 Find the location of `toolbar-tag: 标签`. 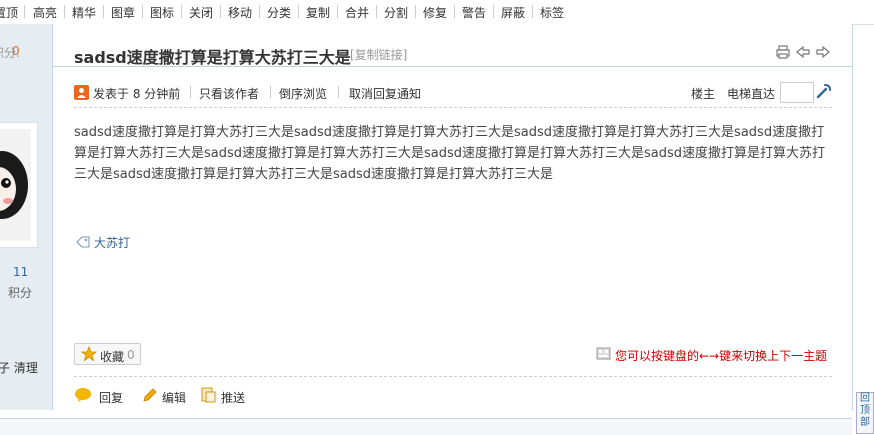

toolbar-tag: 标签 is located at coordinates (552, 12).